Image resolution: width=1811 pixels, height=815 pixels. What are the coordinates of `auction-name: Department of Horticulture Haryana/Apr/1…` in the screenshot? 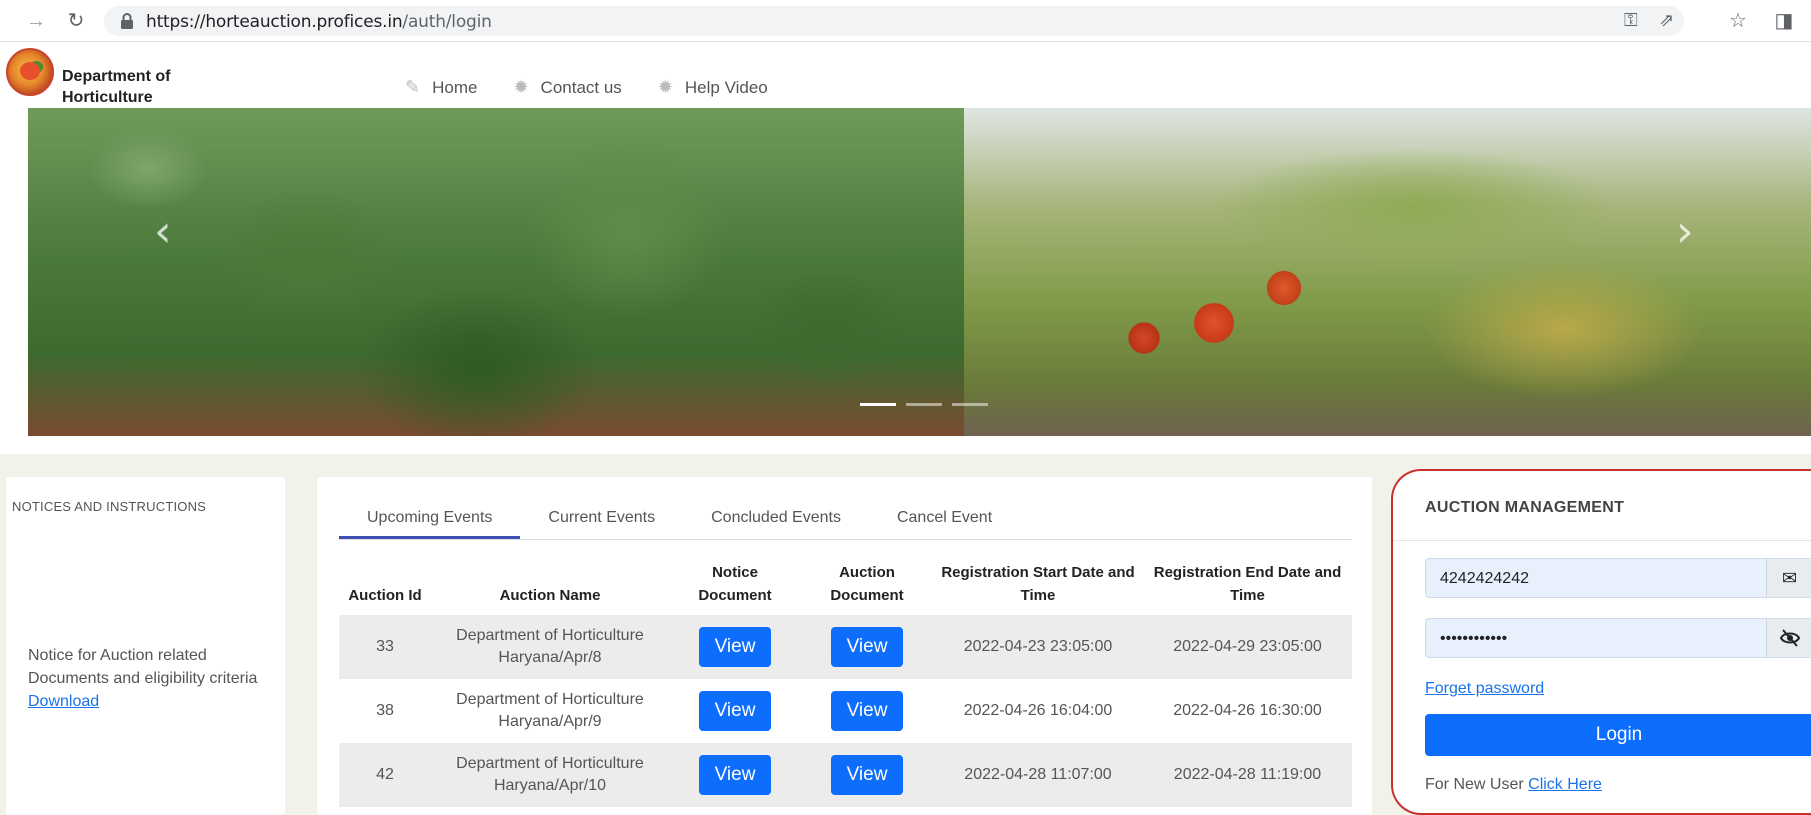 It's located at (550, 775).